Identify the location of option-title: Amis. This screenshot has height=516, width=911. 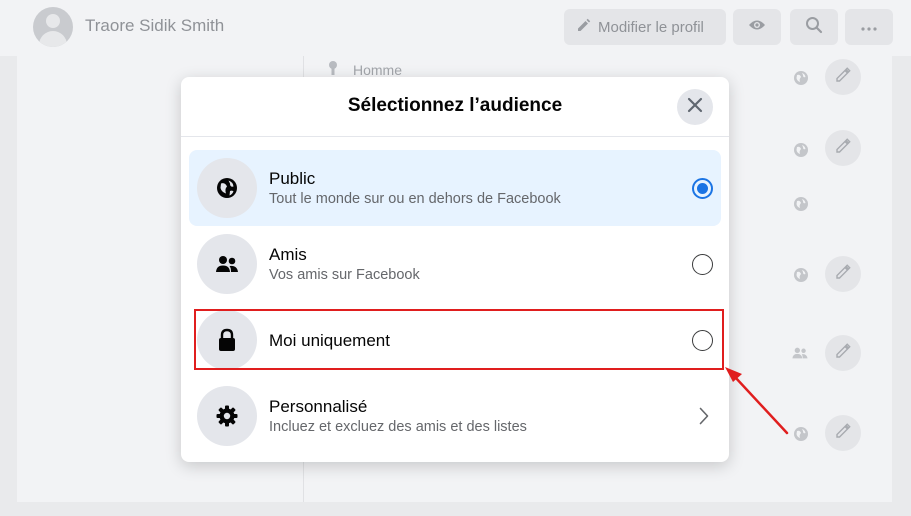
(288, 254).